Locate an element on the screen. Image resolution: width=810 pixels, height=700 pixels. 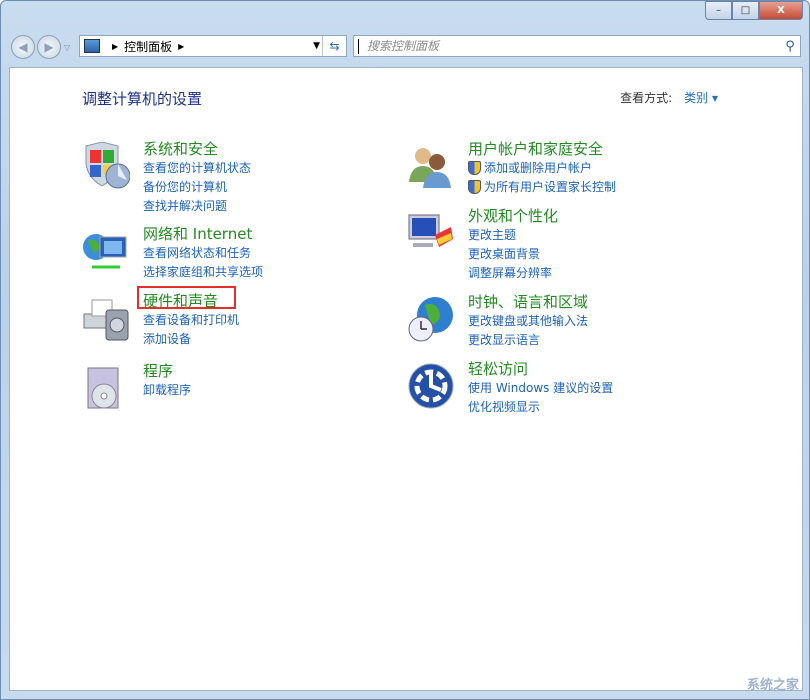
navigation-buttons: ◀ ▶ ▽ is located at coordinates (40, 47).